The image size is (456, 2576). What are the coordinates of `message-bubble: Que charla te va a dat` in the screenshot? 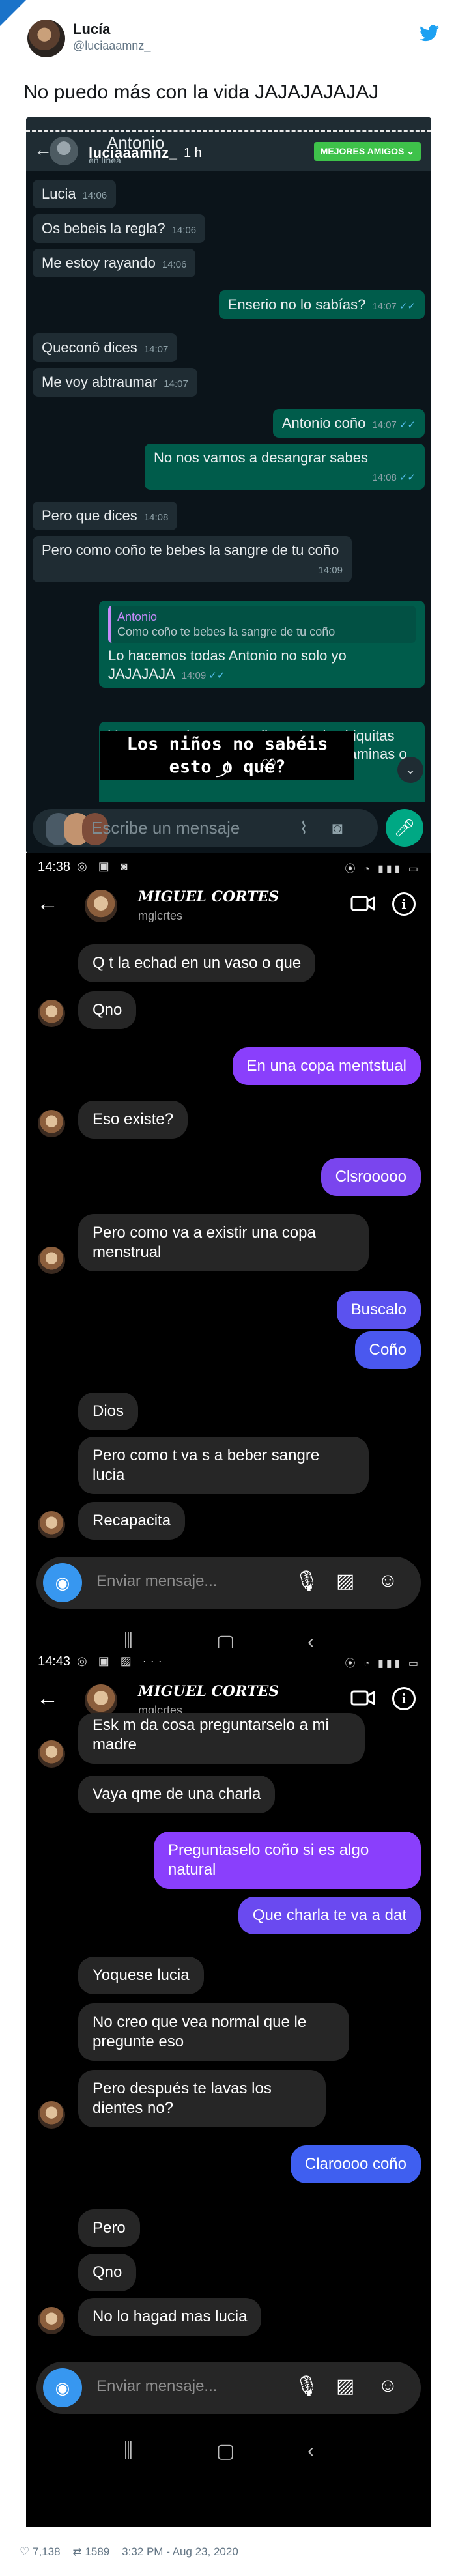 It's located at (330, 1915).